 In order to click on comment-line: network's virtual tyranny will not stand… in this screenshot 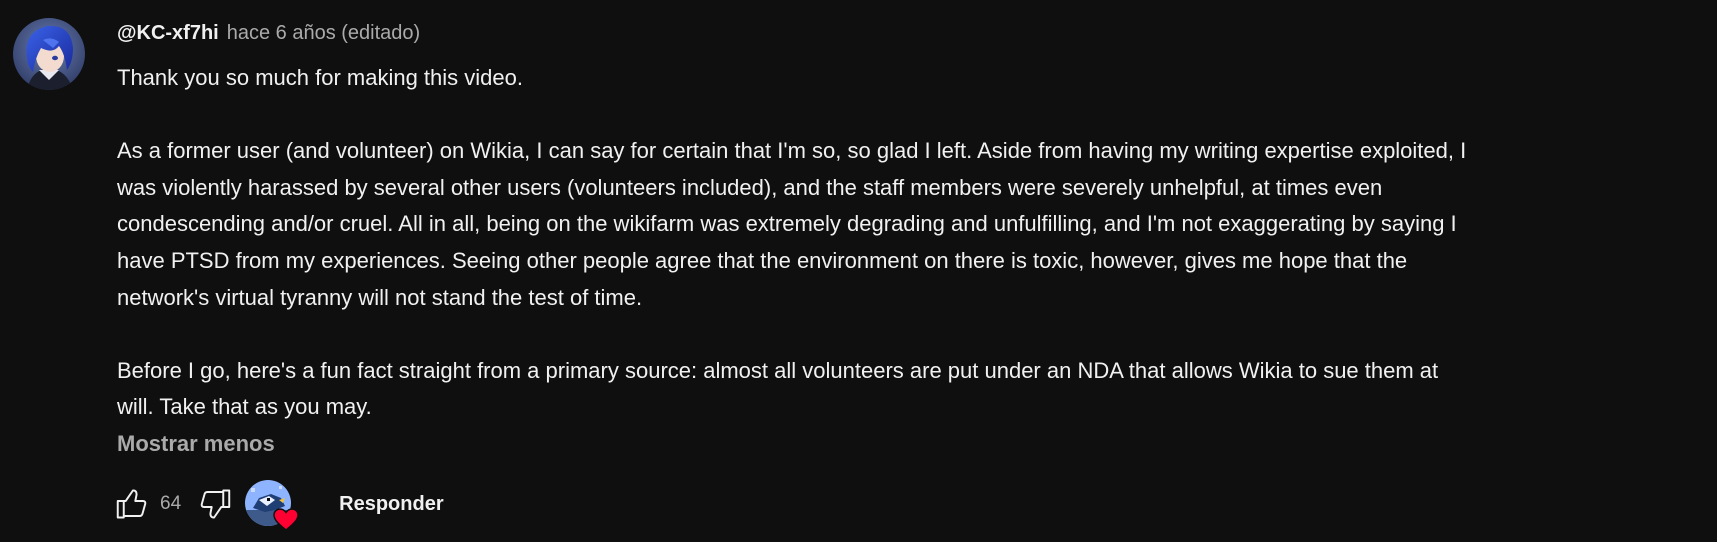, I will do `click(380, 297)`.